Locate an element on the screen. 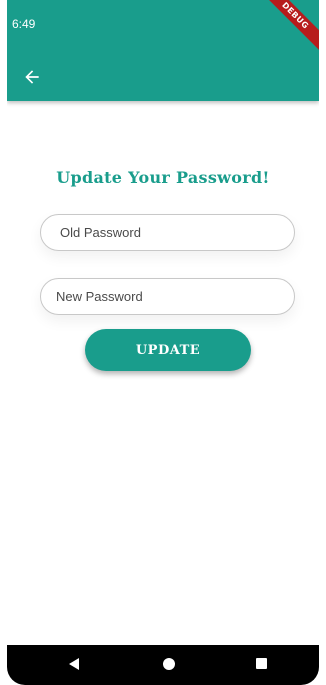 The height and width of the screenshot is (685, 326). arrow-left-icon is located at coordinates (32, 77).